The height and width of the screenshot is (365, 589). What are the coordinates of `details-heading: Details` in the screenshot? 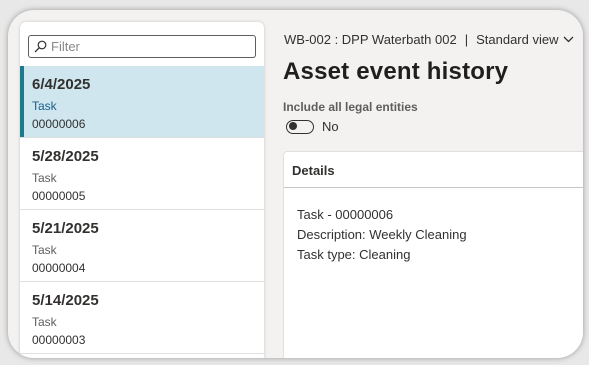 It's located at (433, 170).